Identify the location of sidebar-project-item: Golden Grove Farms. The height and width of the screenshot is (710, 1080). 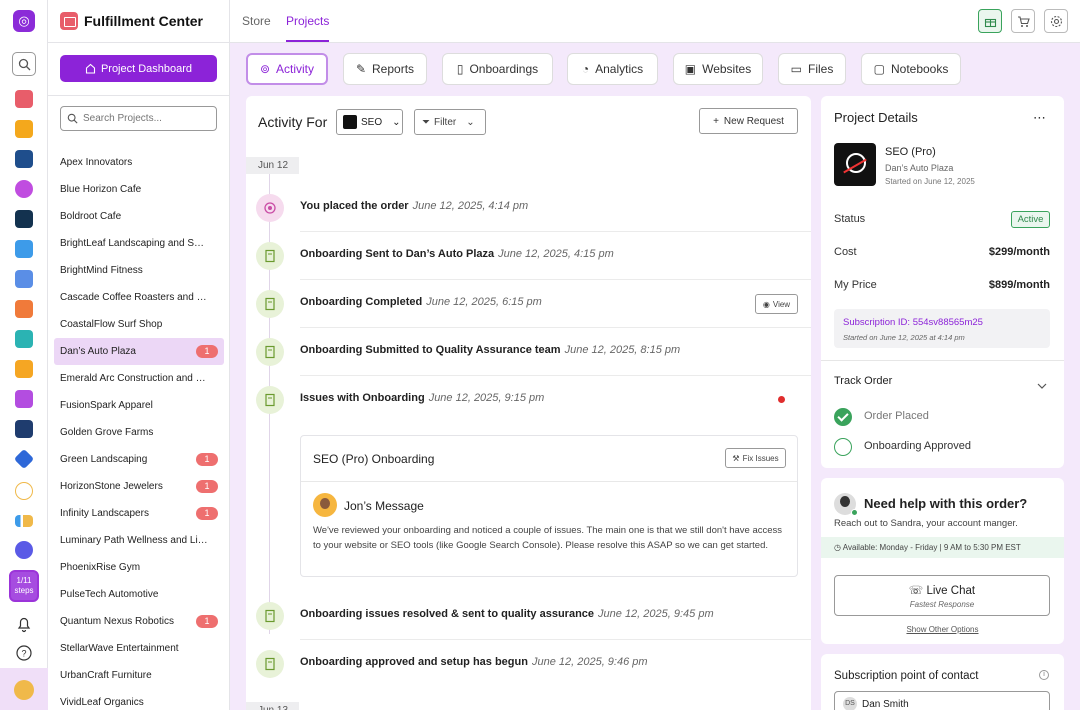
(139, 432).